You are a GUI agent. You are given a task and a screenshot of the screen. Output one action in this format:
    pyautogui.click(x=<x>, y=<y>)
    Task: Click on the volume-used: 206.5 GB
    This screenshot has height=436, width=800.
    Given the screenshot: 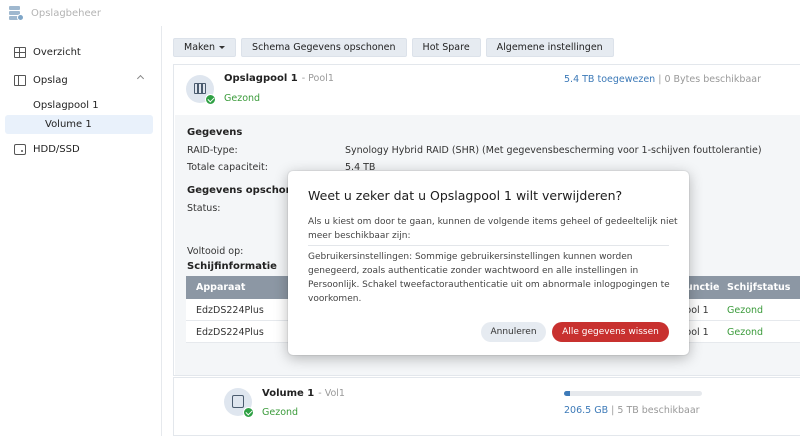 What is the action you would take?
    pyautogui.click(x=586, y=410)
    